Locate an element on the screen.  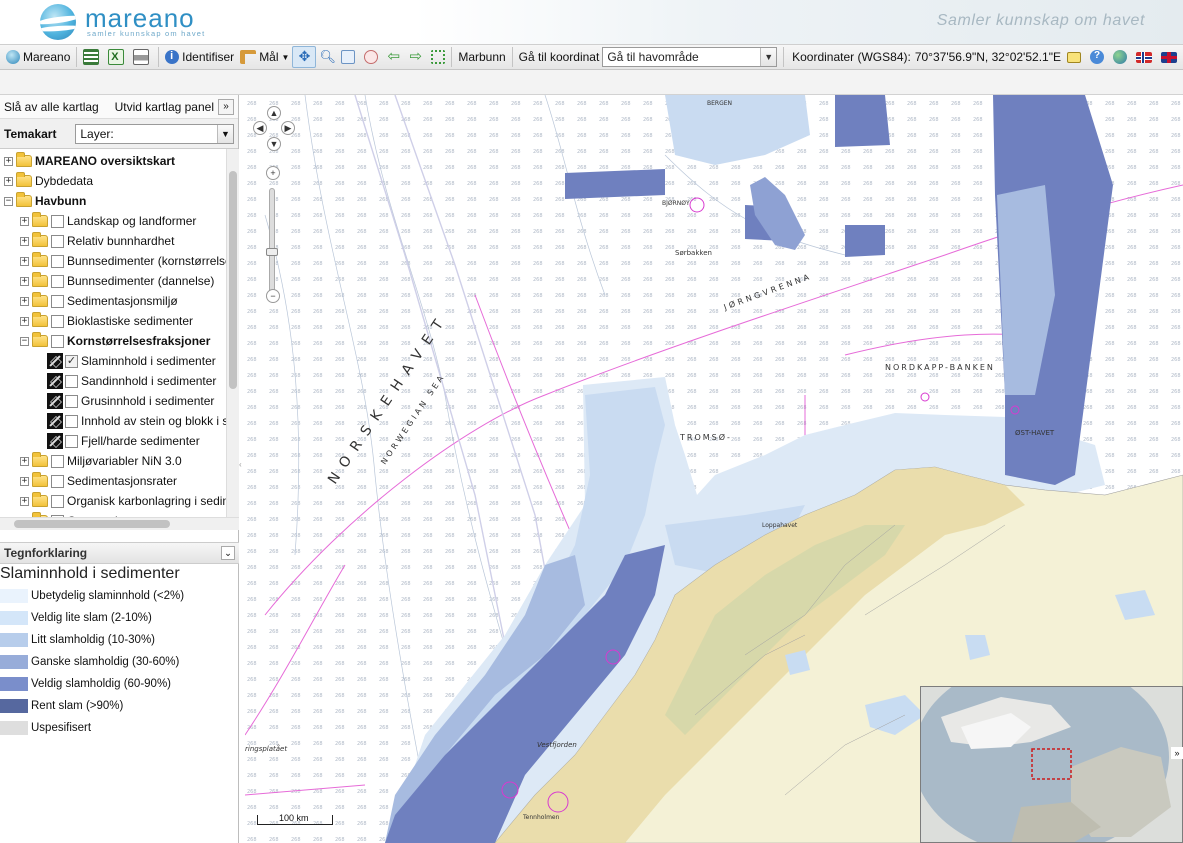
layer-tree-item: + Bunnsedimenter (kornstørrelse) is located at coordinates (113, 261).